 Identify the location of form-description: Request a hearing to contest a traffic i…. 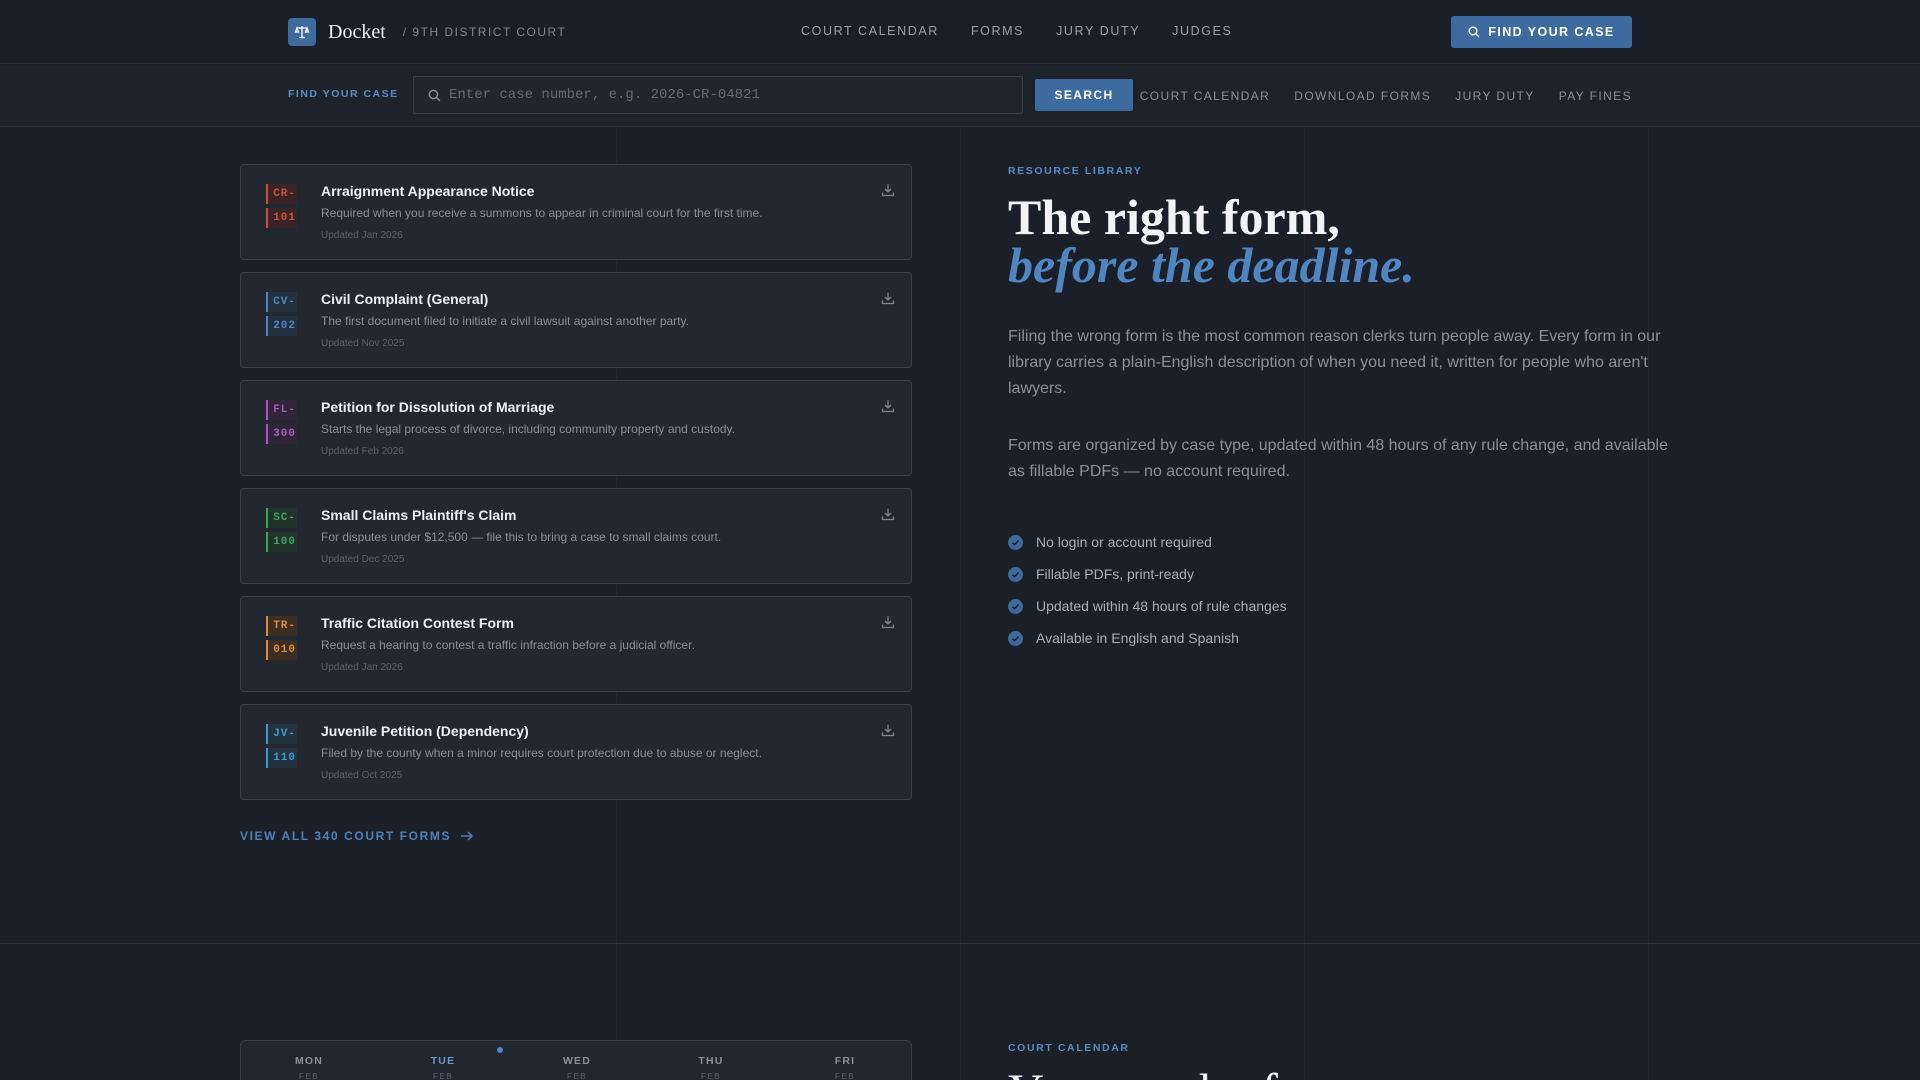
(508, 645).